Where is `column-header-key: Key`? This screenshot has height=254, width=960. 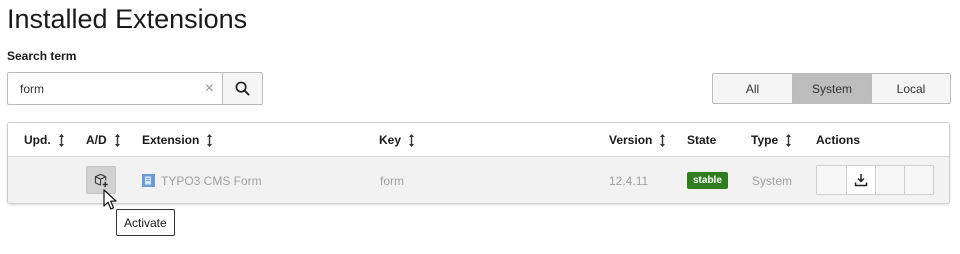
column-header-key: Key is located at coordinates (397, 140).